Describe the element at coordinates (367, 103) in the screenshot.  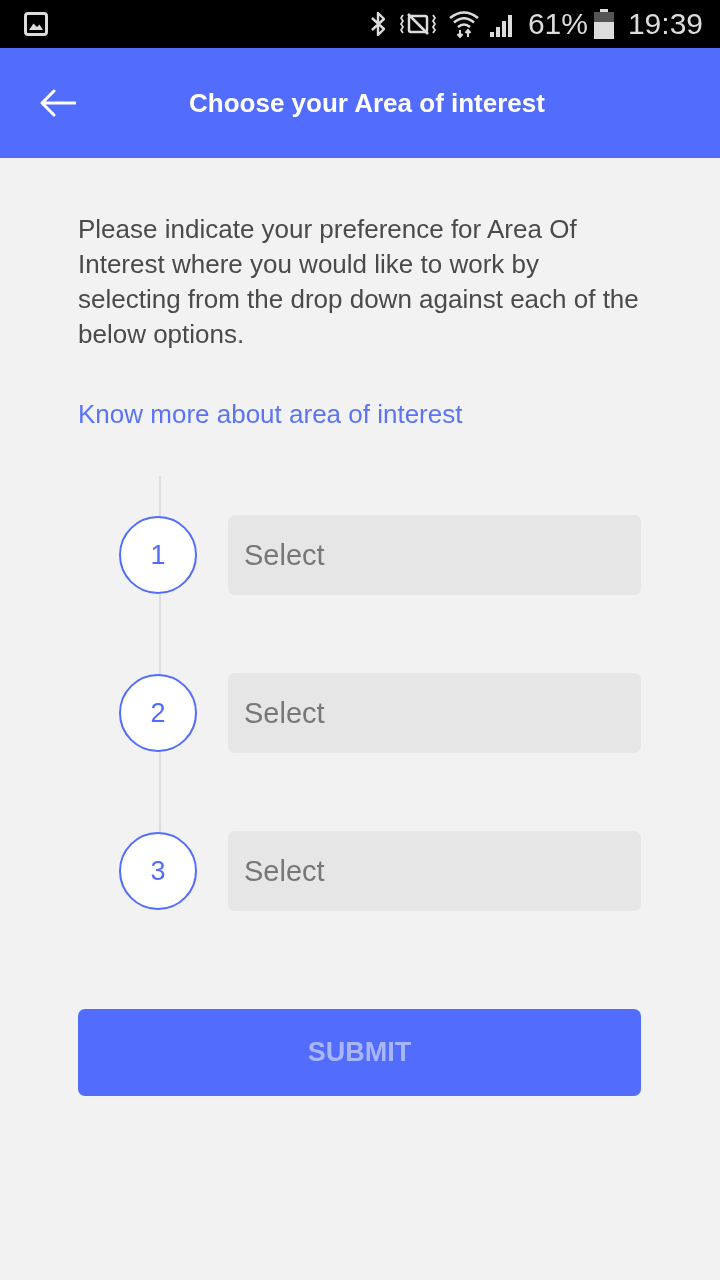
I see `screen-title: Choose your Area of interest` at that location.